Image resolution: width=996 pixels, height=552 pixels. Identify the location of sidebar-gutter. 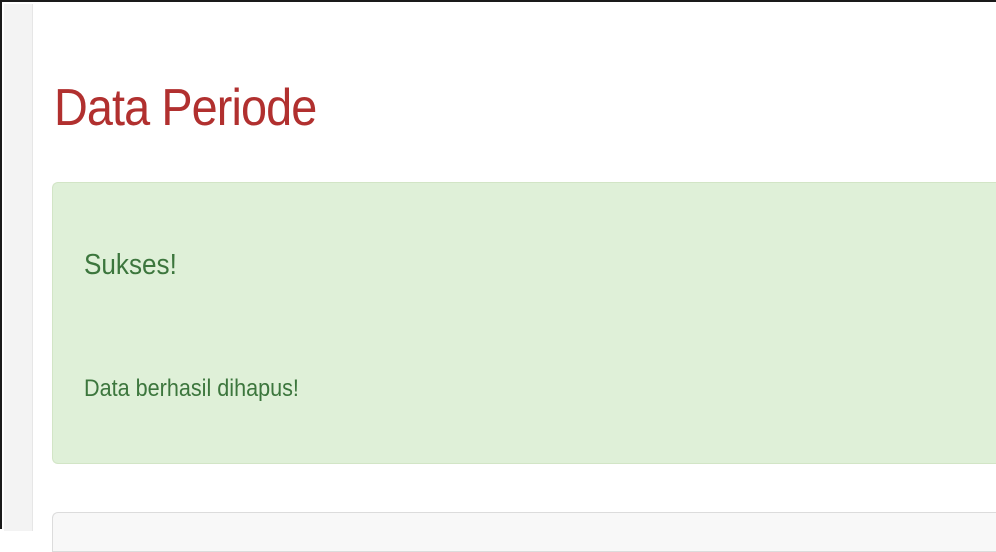
(18, 267).